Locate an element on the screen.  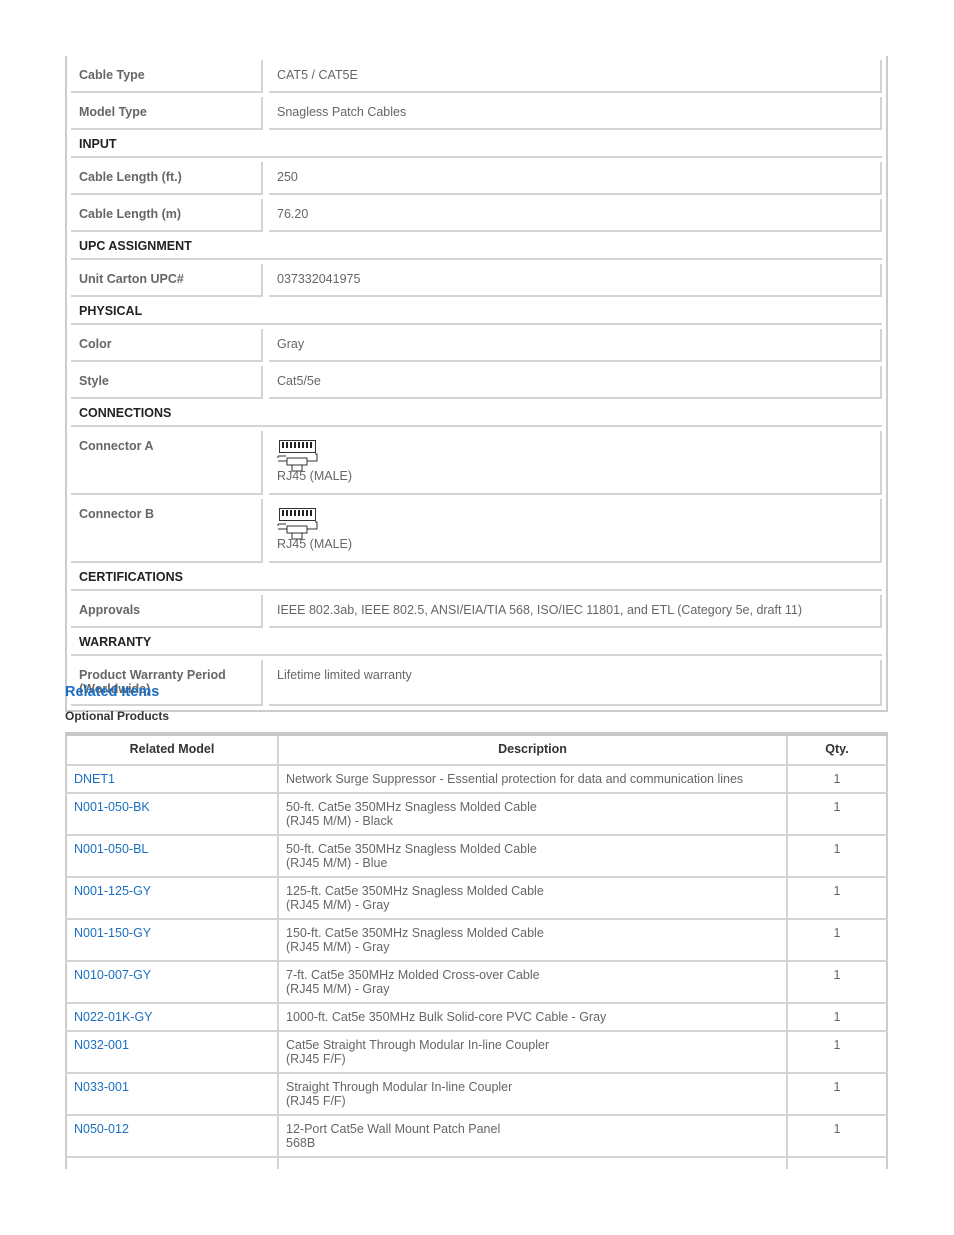
related-model-link: N033-001 is located at coordinates (101, 1087).